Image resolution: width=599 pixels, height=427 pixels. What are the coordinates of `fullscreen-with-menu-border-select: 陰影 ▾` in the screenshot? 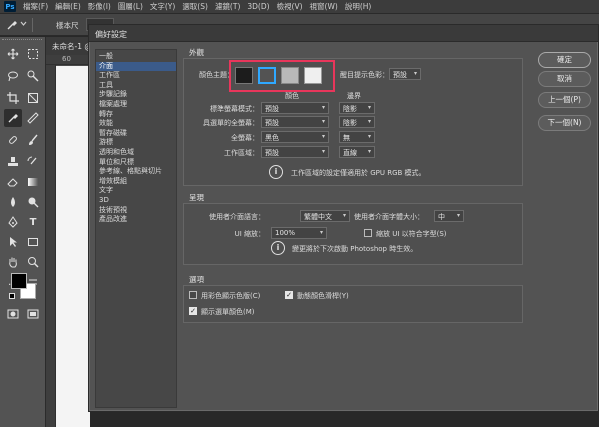 It's located at (357, 122).